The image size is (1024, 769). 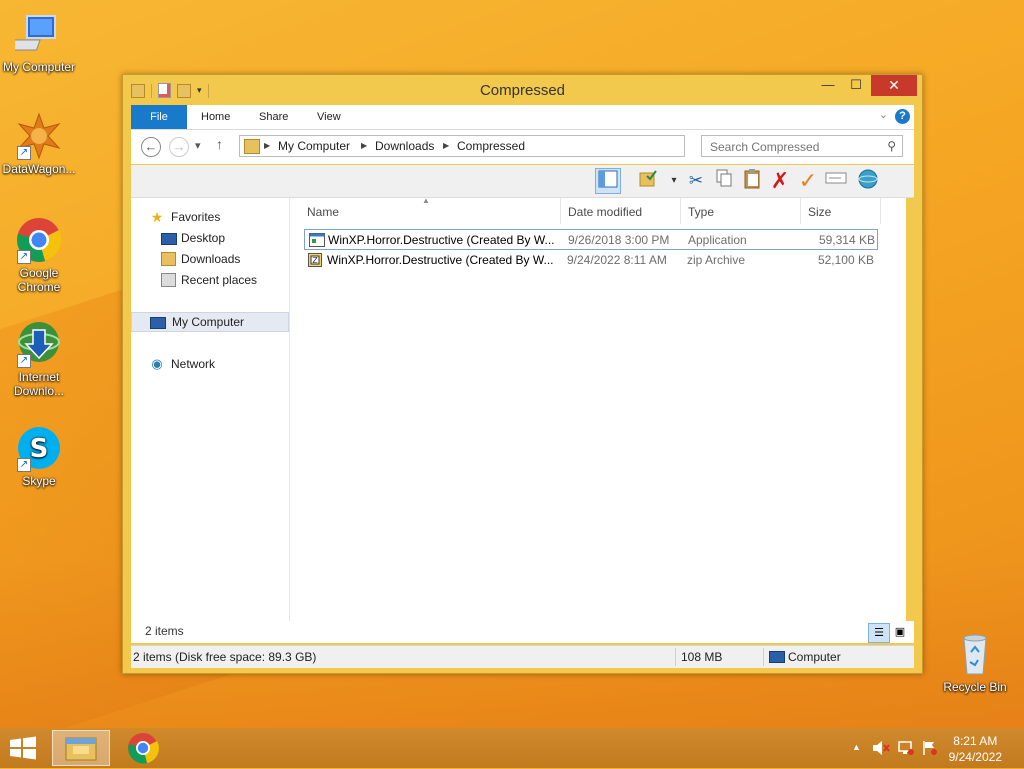 What do you see at coordinates (856, 85) in the screenshot?
I see `maximize-button: ☐` at bounding box center [856, 85].